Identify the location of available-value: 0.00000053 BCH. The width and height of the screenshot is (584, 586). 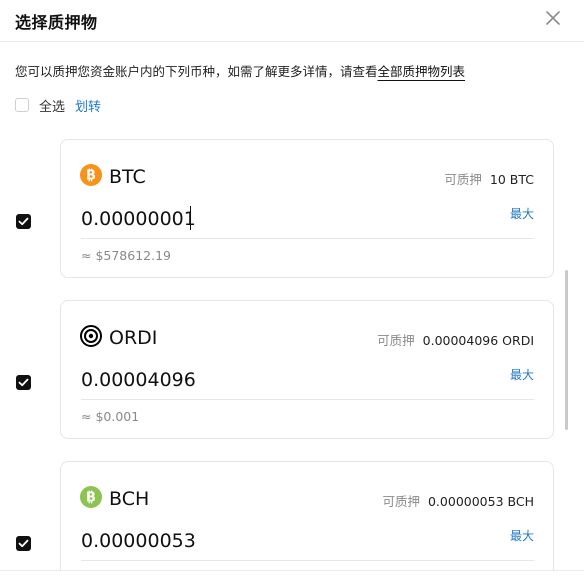
(480, 501).